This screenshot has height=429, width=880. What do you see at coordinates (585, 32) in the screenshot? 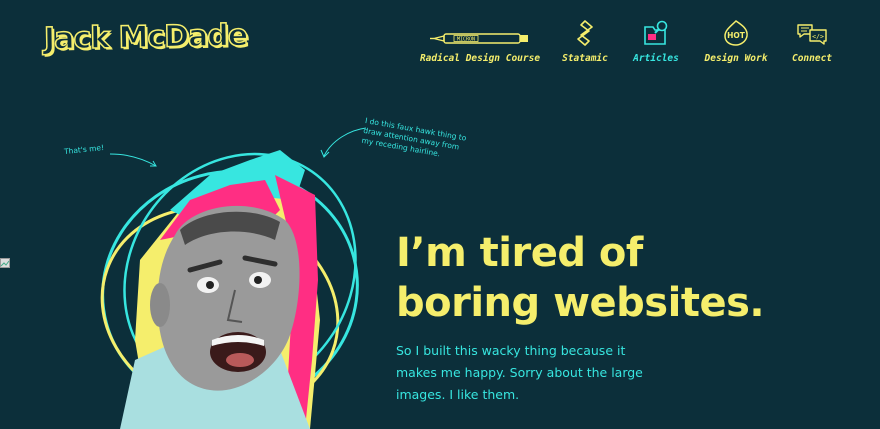
I see `statamic-icon` at bounding box center [585, 32].